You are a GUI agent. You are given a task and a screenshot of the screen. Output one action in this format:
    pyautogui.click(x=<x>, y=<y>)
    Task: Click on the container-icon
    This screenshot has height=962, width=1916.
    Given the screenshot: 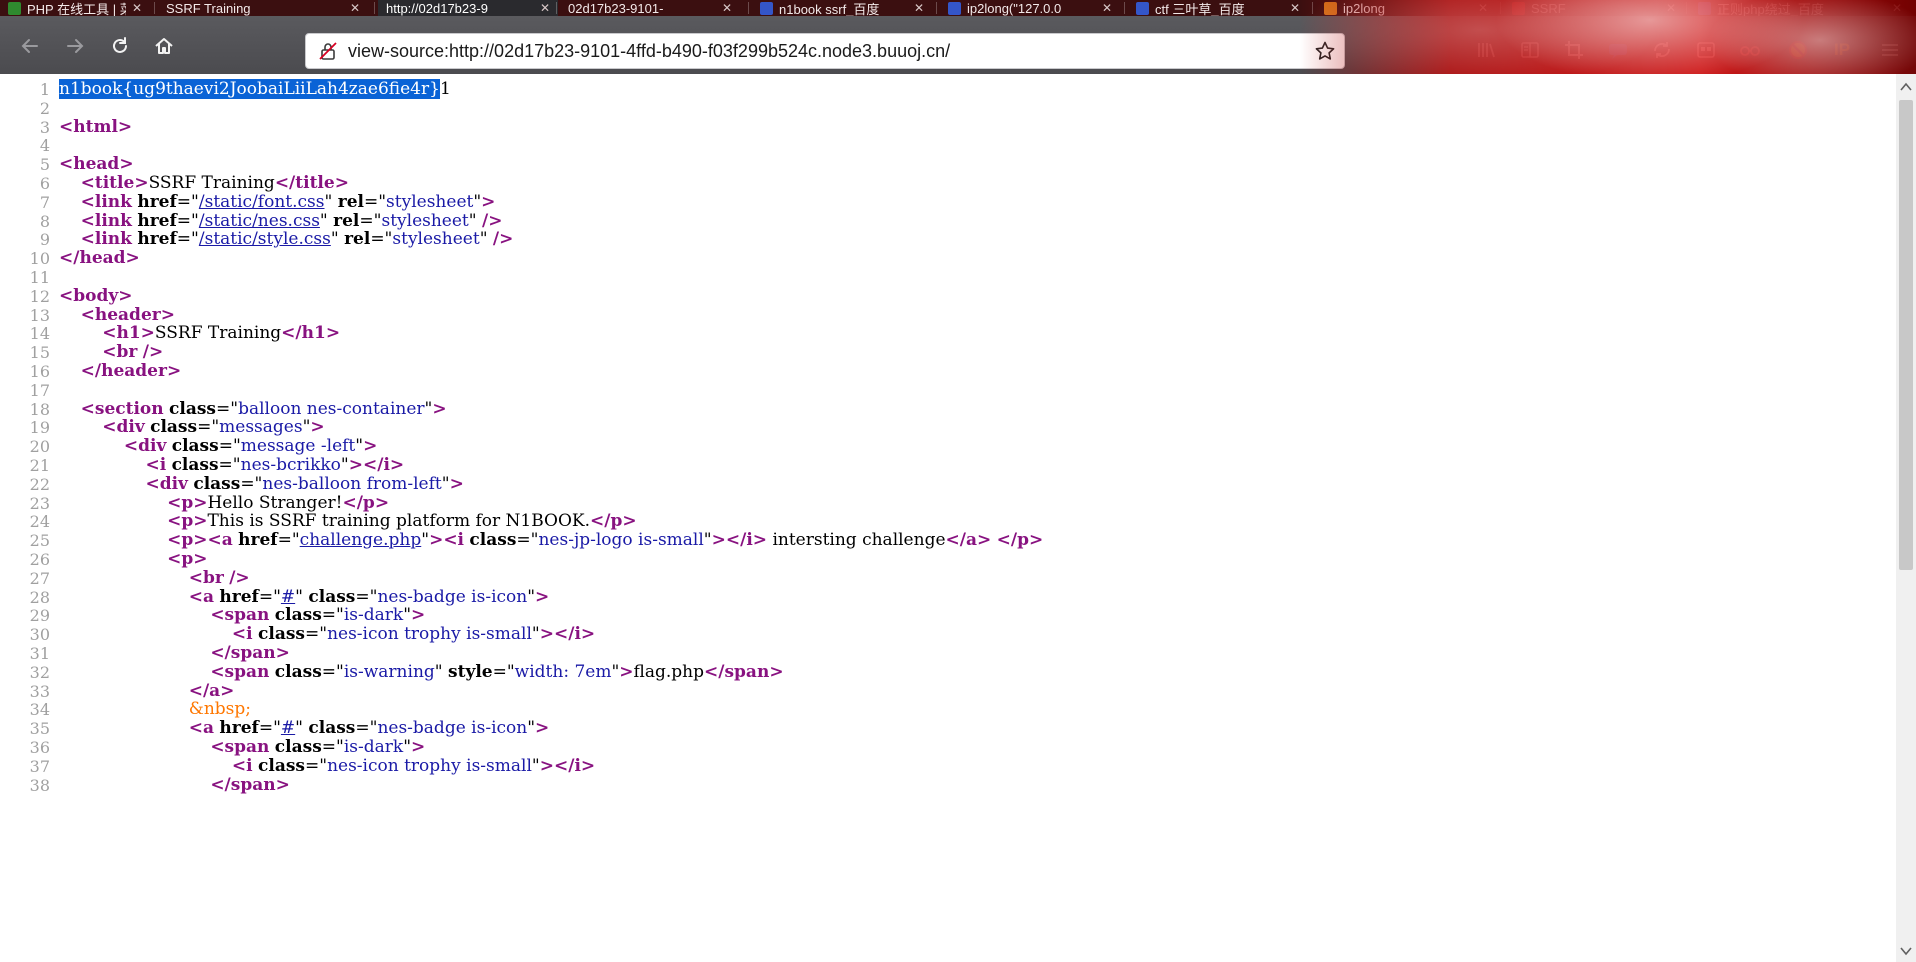 What is the action you would take?
    pyautogui.click(x=1706, y=50)
    